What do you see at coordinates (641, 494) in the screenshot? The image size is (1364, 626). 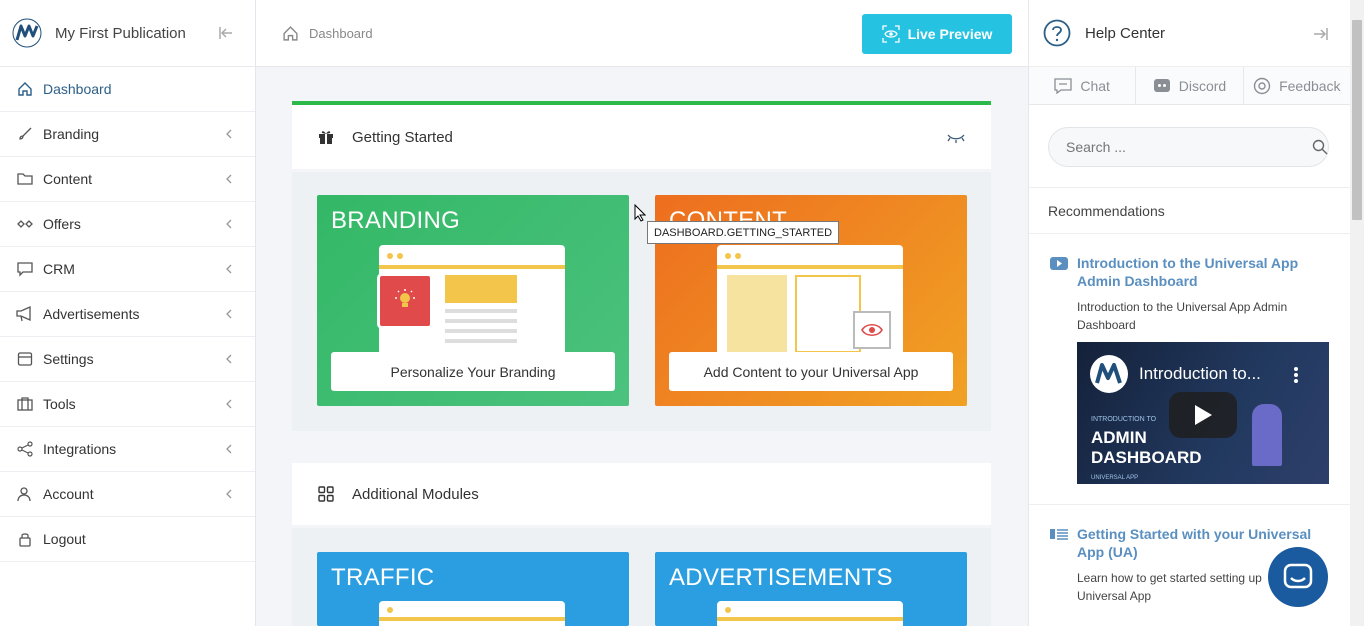 I see `additional-modules-header: Additional Modules` at bounding box center [641, 494].